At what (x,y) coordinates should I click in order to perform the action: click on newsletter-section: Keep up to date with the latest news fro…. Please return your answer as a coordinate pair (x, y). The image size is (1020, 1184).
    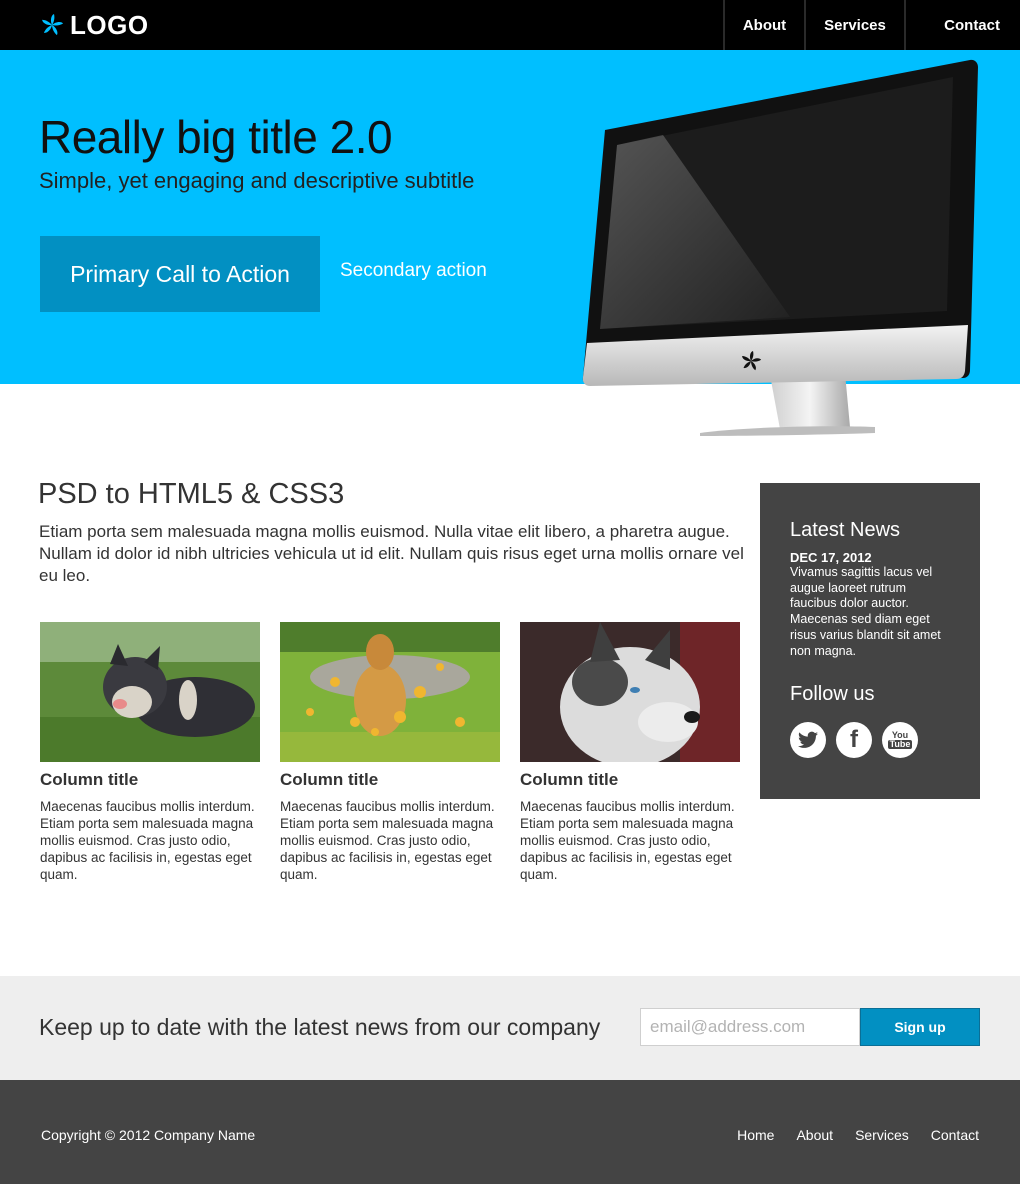
    Looking at the image, I should click on (510, 1028).